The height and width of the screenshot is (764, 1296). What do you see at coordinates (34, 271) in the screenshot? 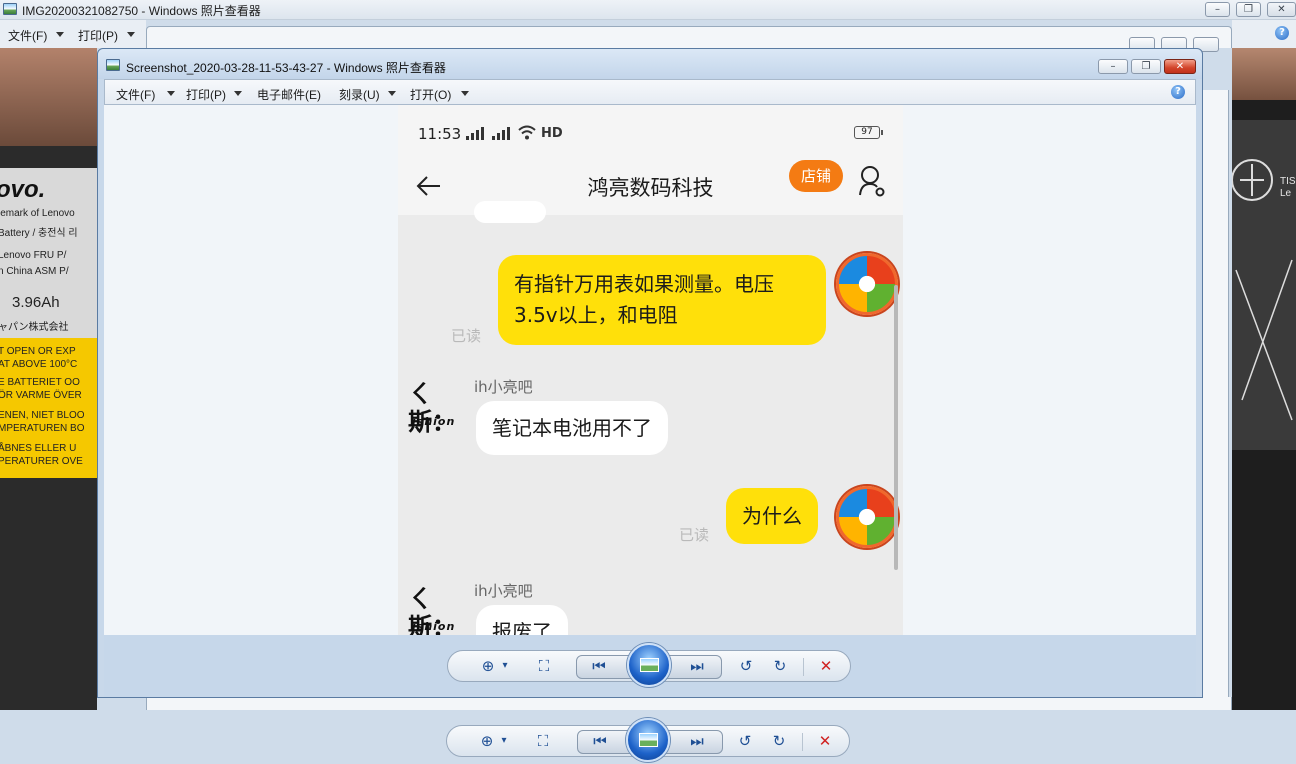
I see `photo-text: n China ASM P/` at bounding box center [34, 271].